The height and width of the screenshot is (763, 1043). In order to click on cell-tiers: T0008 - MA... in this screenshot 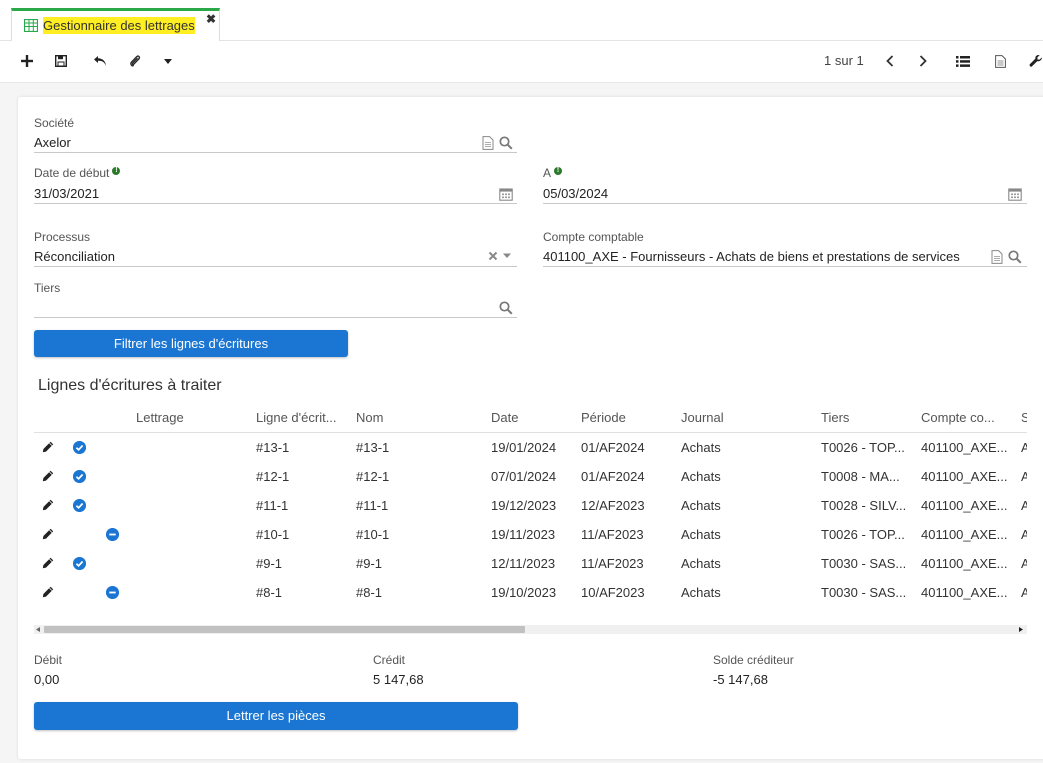, I will do `click(860, 476)`.